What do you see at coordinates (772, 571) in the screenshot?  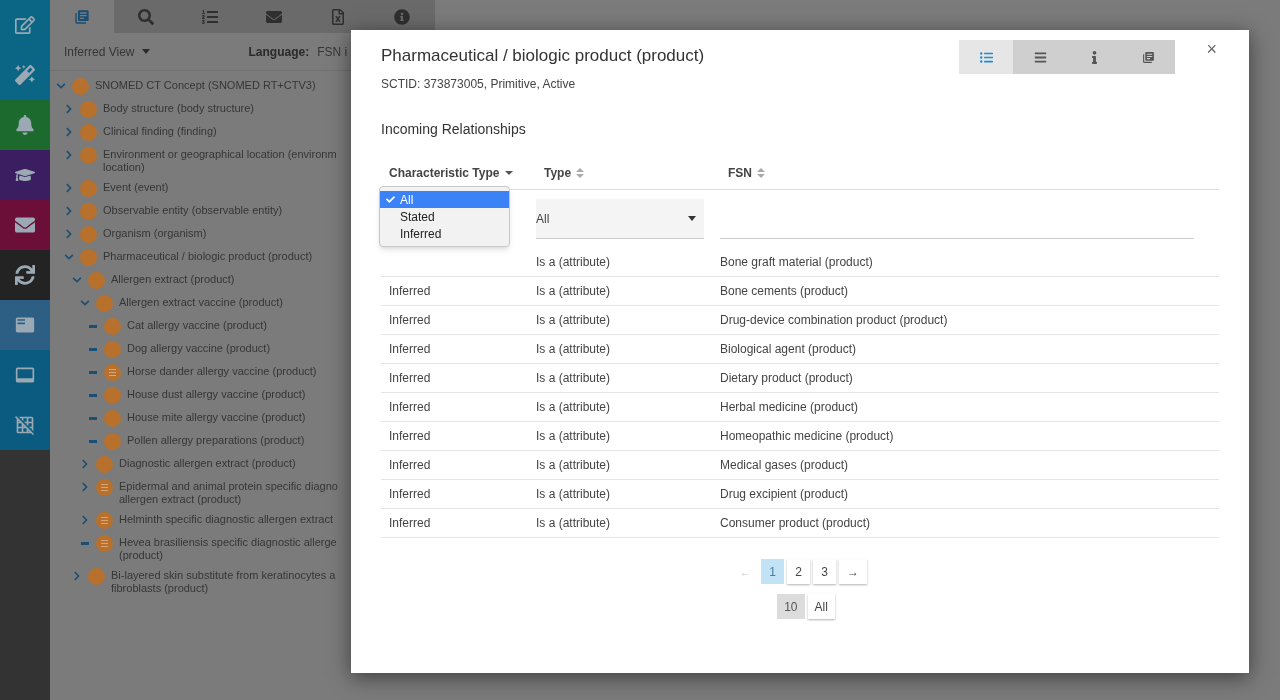 I see `page-button: 1` at bounding box center [772, 571].